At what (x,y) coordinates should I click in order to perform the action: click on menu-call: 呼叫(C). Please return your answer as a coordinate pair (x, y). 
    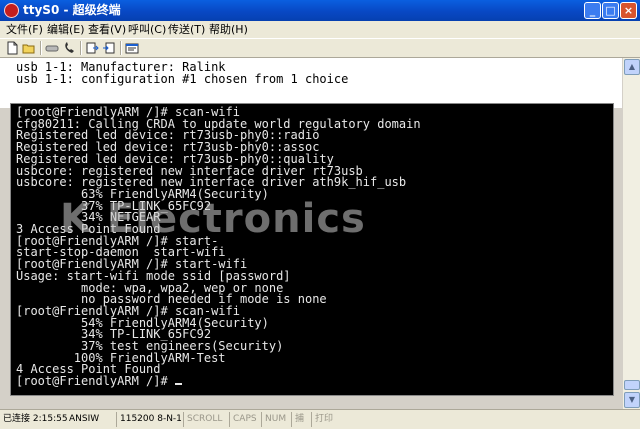
    Looking at the image, I should click on (147, 29).